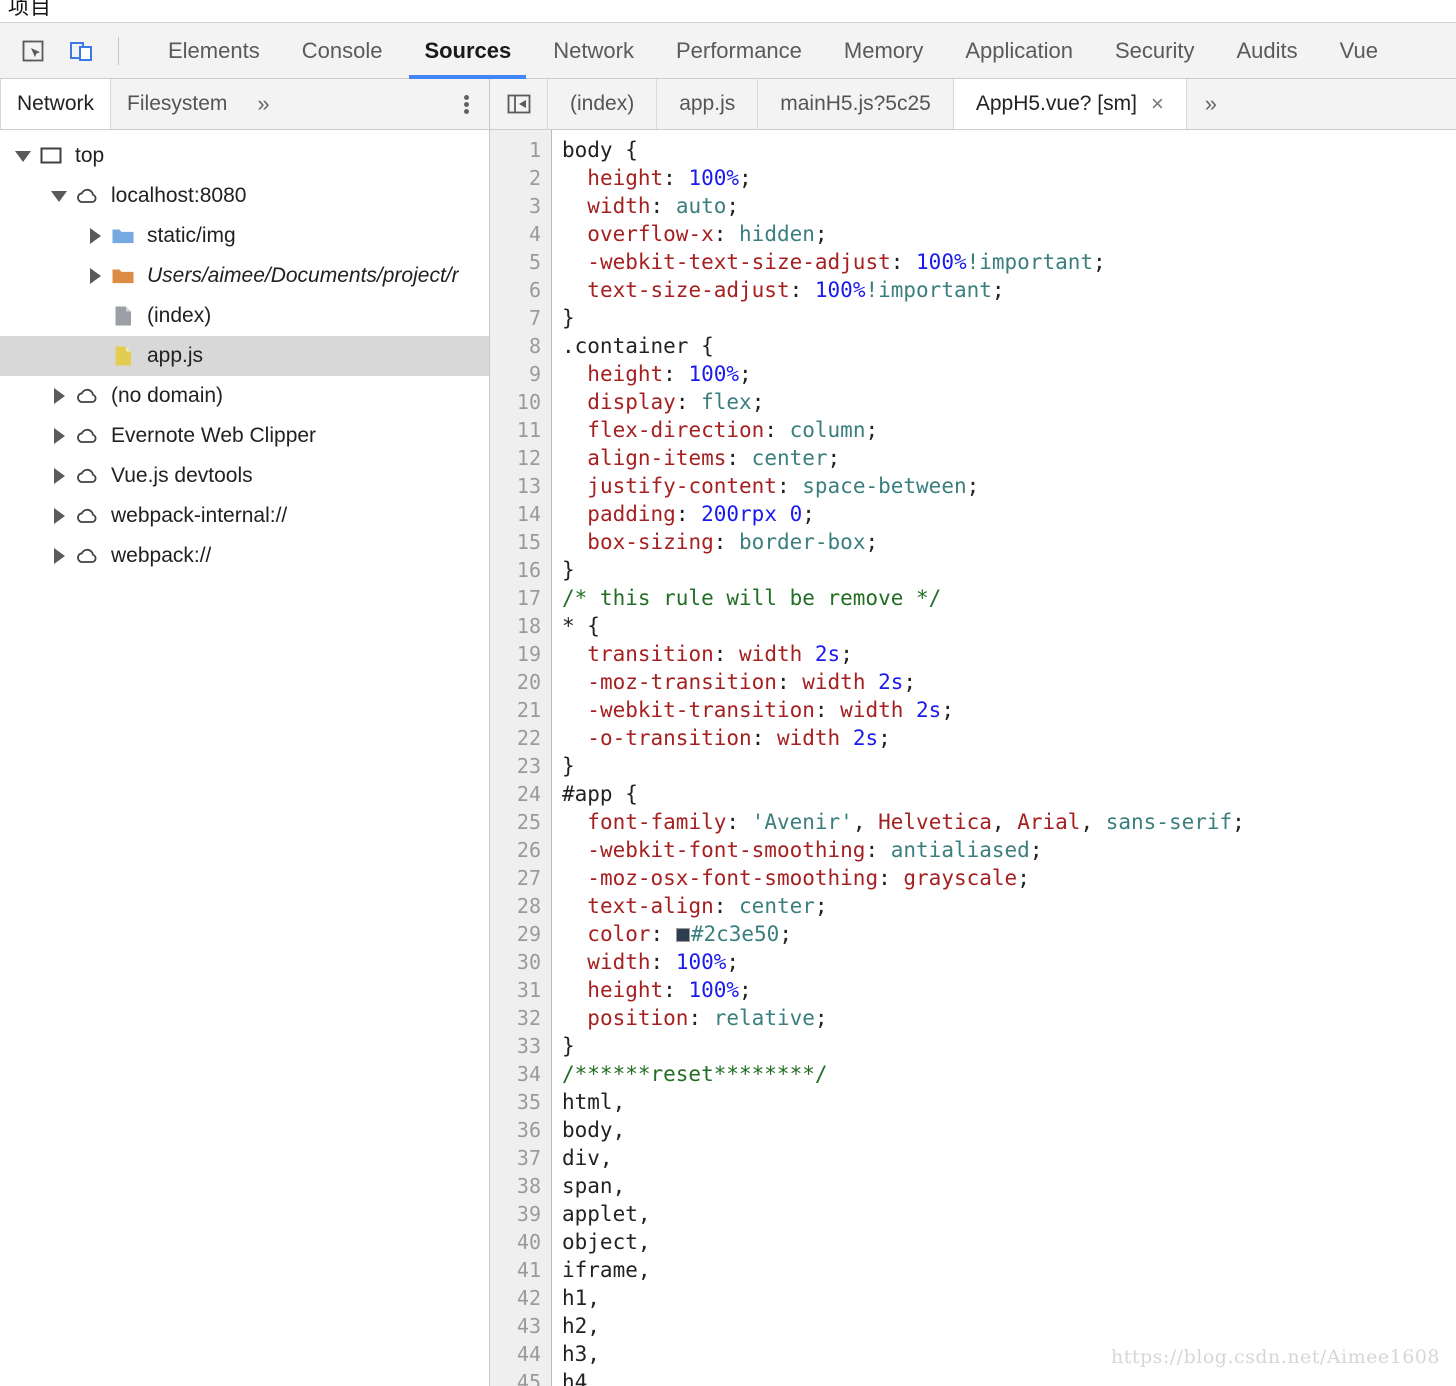 The width and height of the screenshot is (1456, 1386). Describe the element at coordinates (1009, 1074) in the screenshot. I see `code-line: /******reset********/` at that location.